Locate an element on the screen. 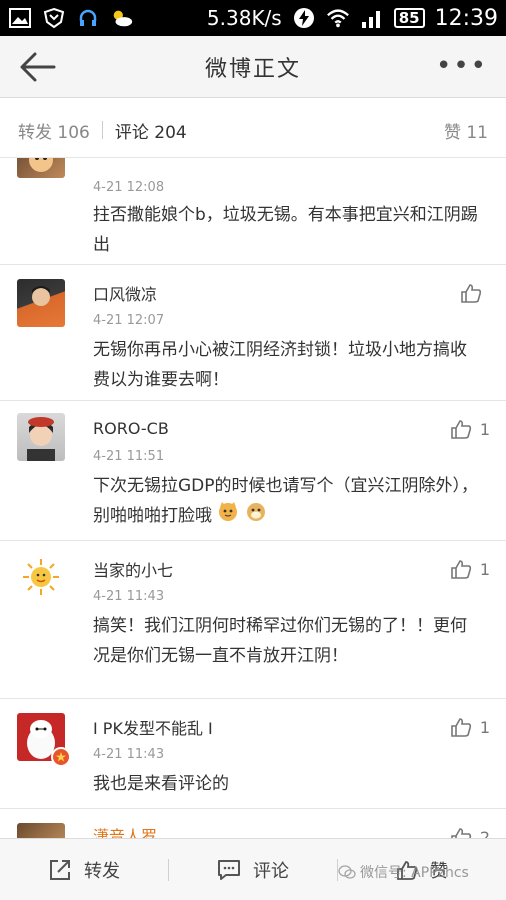 This screenshot has width=506, height=900. comment-time: 4-21 11:51 is located at coordinates (129, 456).